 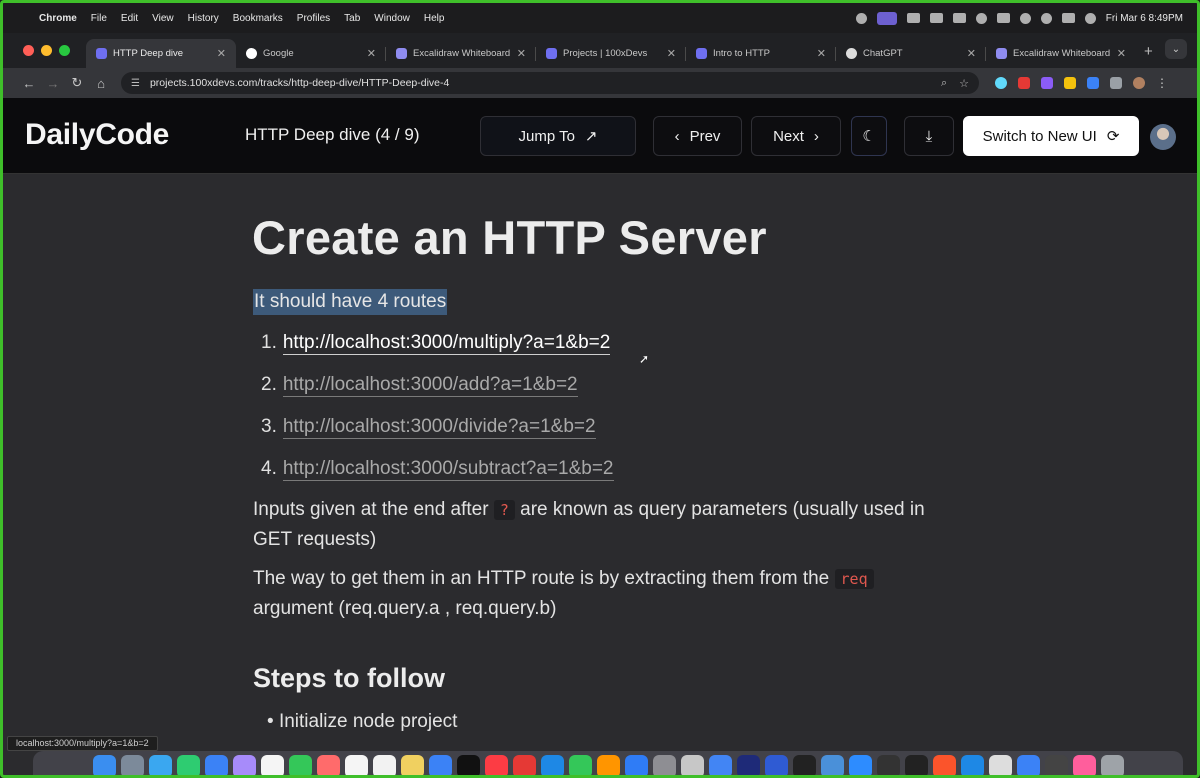 I want to click on status-icon-app, so click(x=861, y=18).